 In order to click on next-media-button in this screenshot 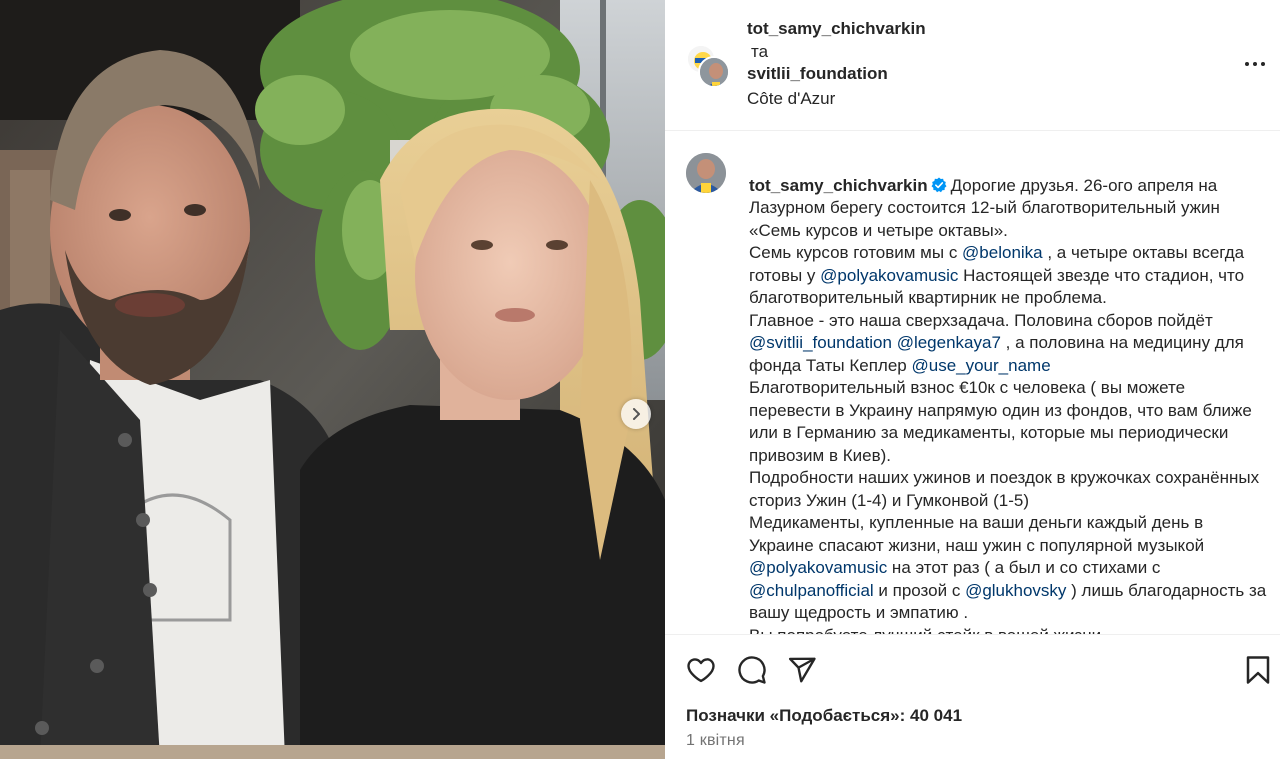, I will do `click(636, 414)`.